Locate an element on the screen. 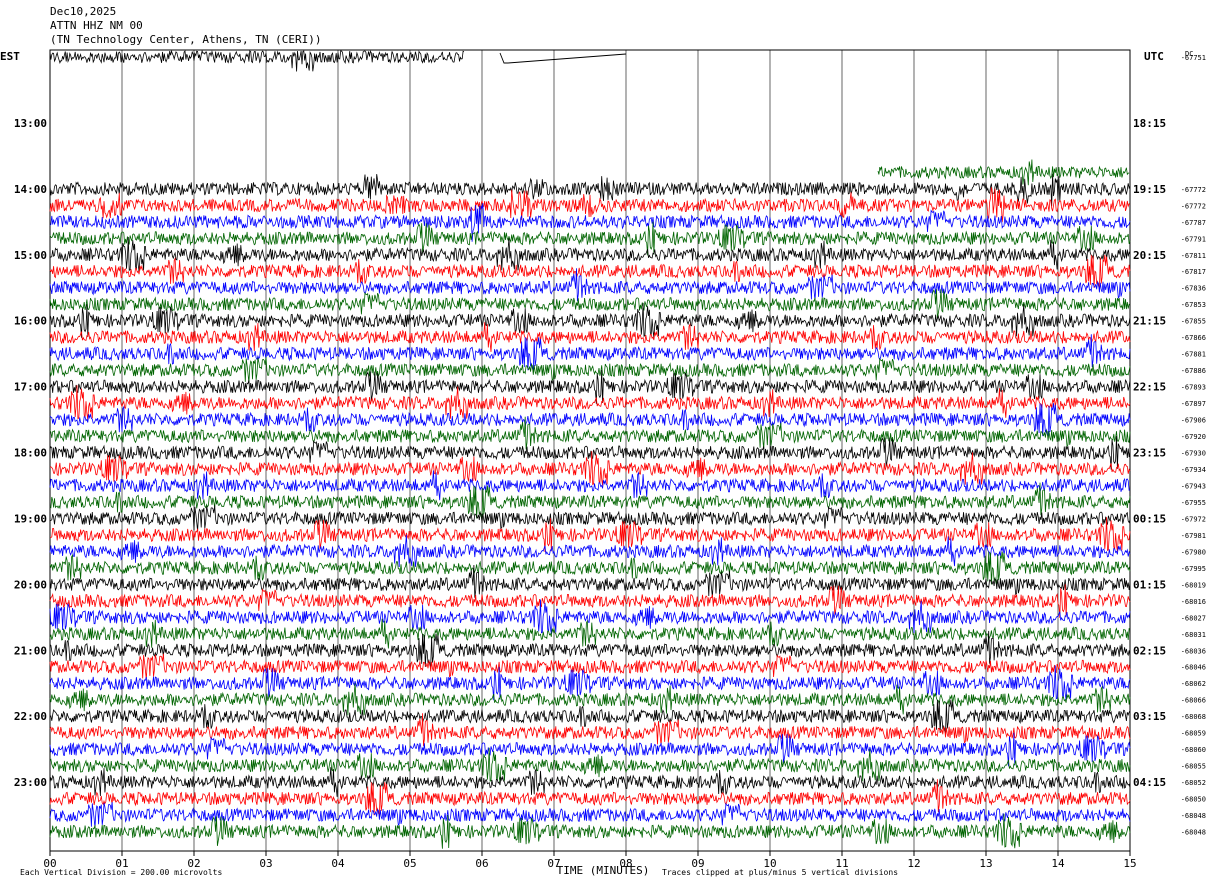 The image size is (1210, 886). utc-hour-label: 21:15 is located at coordinates (1149, 321).